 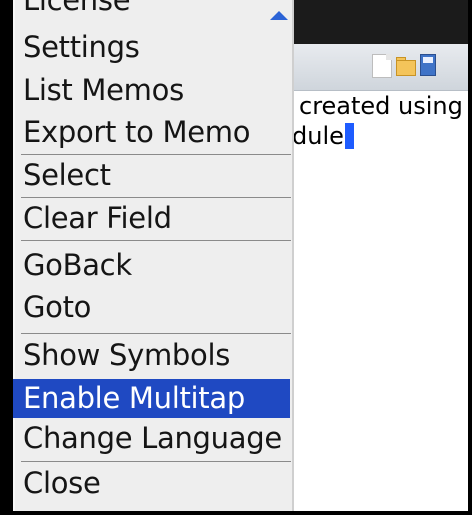 I want to click on memo-text-line-2: dule, so click(x=323, y=136).